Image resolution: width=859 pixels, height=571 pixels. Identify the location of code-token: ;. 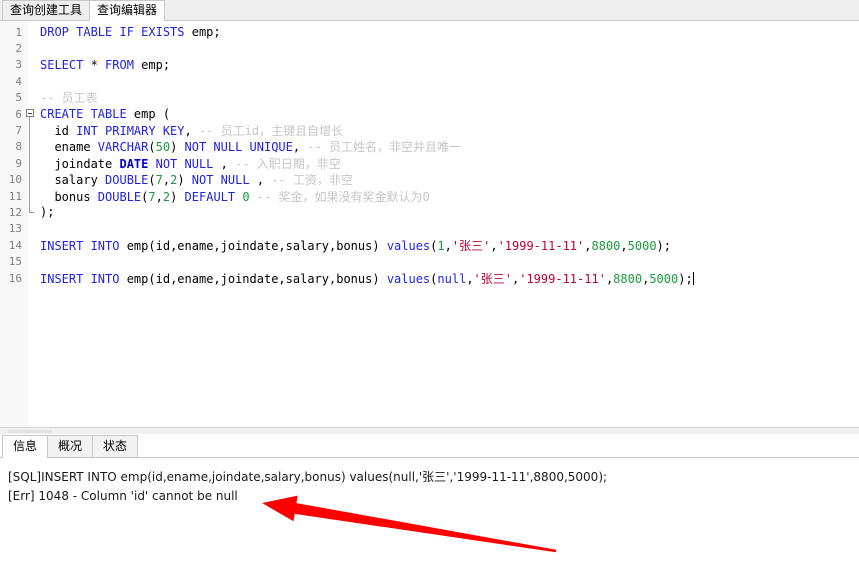
(217, 32).